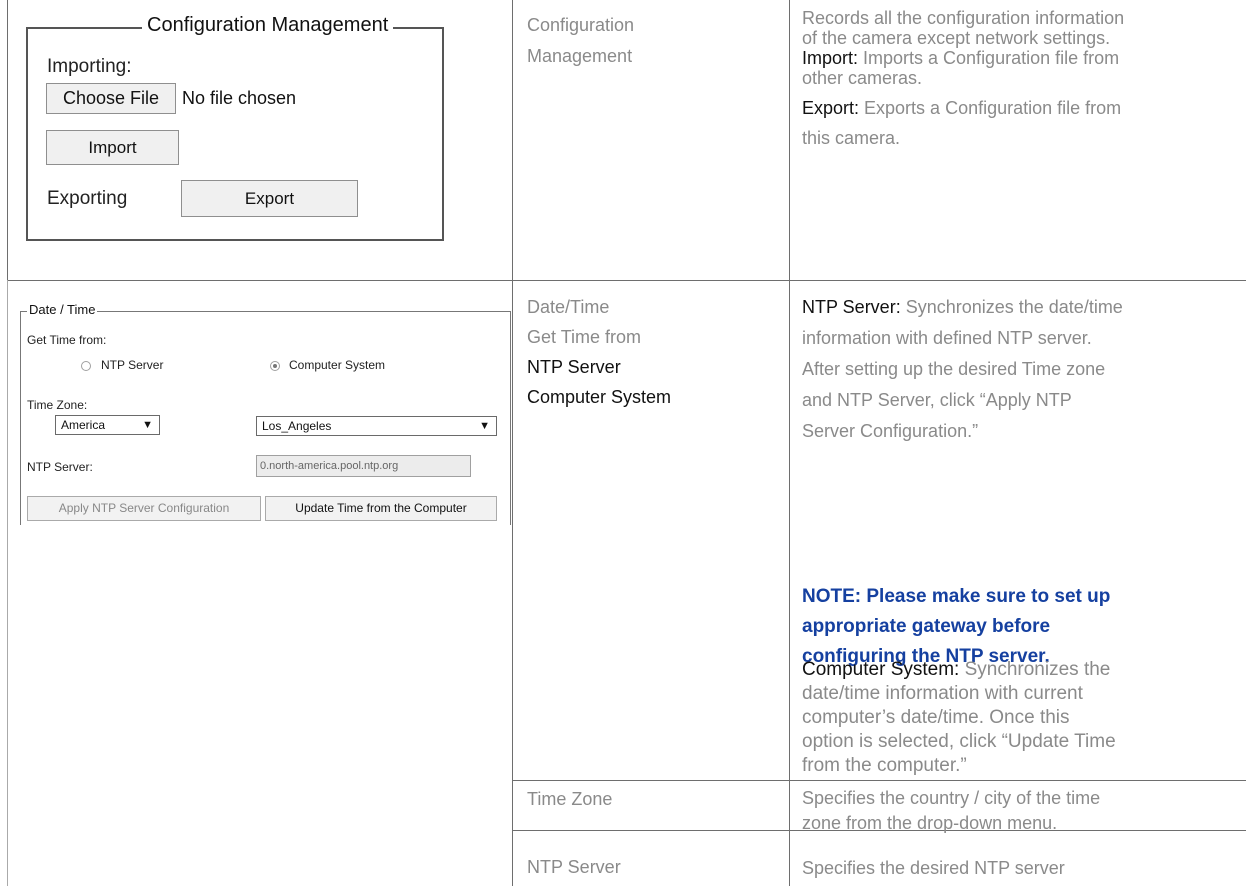 This screenshot has height=886, width=1246. Describe the element at coordinates (851, 138) in the screenshot. I see `export-text-2: this camera.` at that location.